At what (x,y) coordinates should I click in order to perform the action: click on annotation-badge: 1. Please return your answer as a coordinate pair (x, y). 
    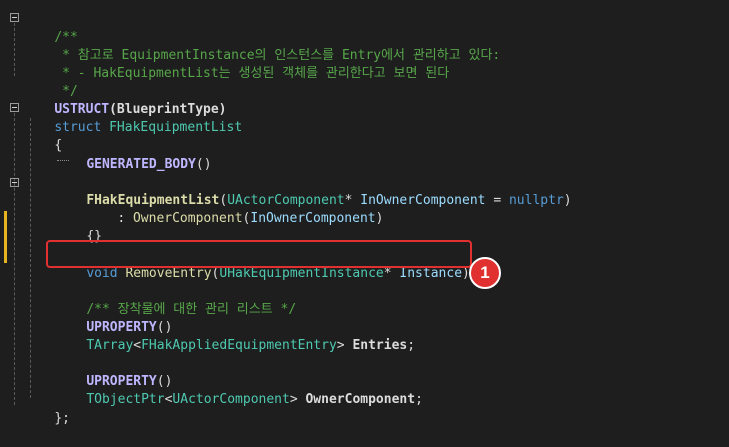
    Looking at the image, I should click on (485, 273).